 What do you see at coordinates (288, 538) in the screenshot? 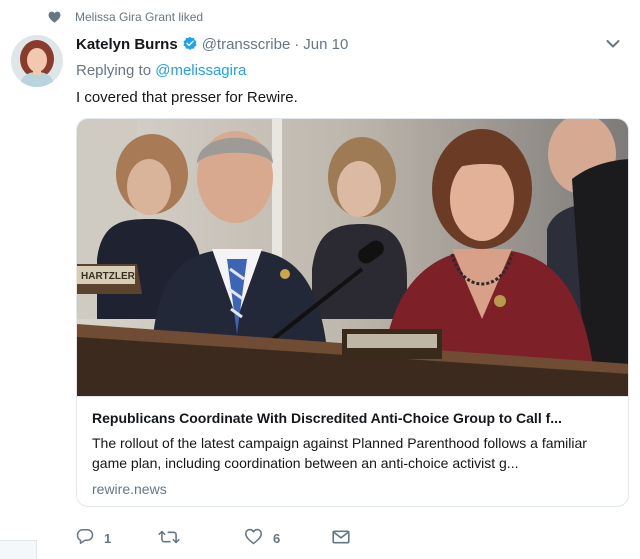
I see `like-button: 6` at bounding box center [288, 538].